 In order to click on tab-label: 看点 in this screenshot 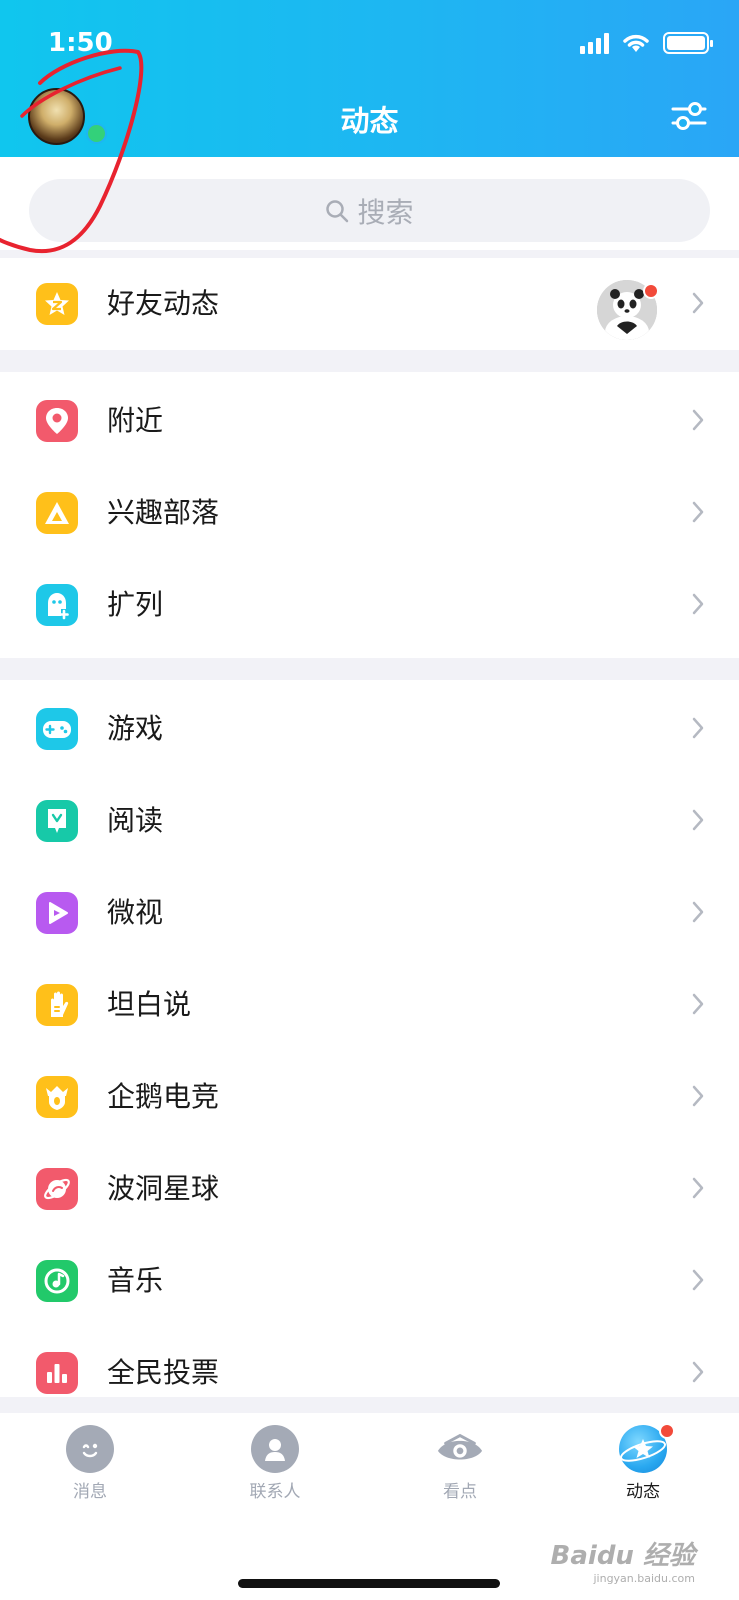, I will do `click(460, 1492)`.